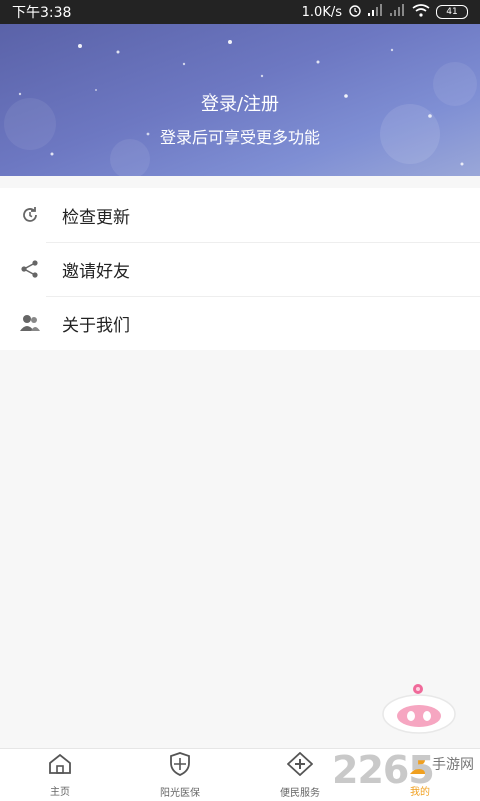 The image size is (480, 801). I want to click on tab-medical-insurance: 阳光医保, so click(180, 775).